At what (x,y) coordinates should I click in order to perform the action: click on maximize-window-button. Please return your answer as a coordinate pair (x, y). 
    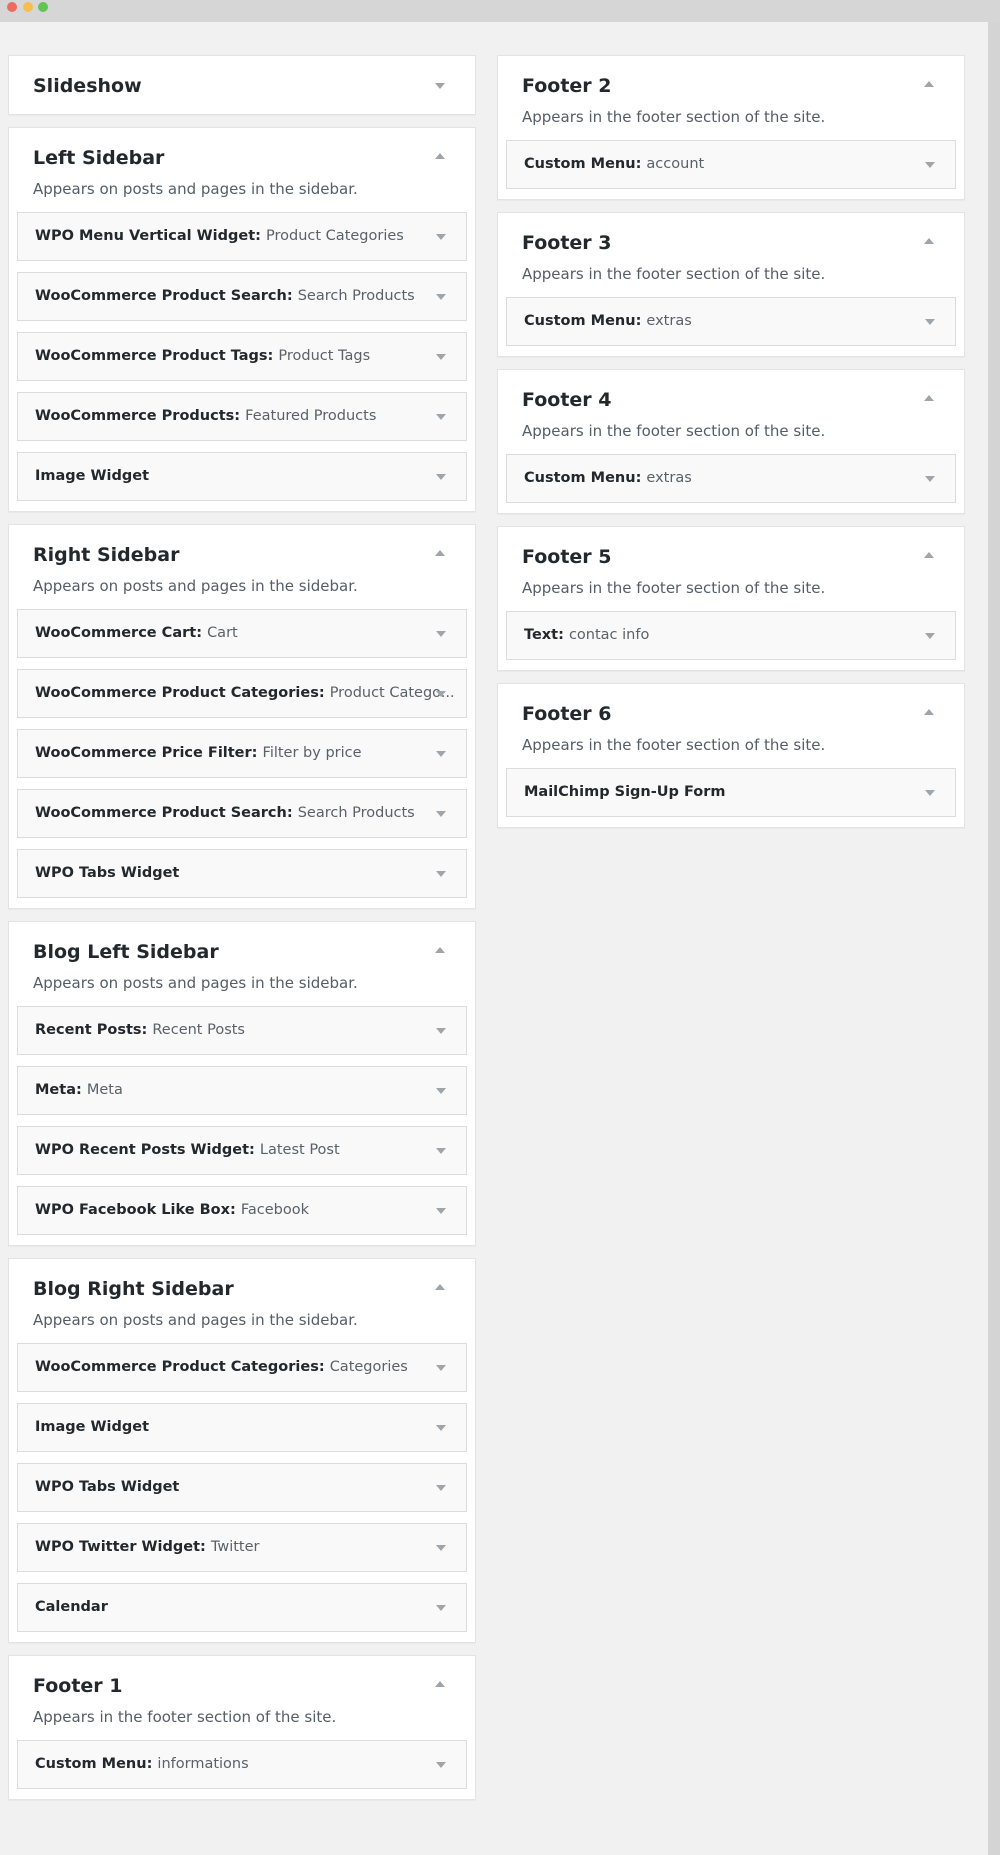
    Looking at the image, I should click on (43, 7).